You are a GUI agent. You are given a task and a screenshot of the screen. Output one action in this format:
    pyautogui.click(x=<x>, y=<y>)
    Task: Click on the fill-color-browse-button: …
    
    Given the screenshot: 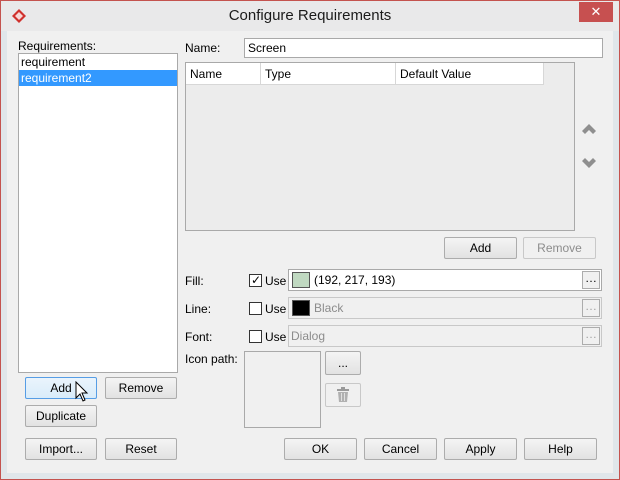 What is the action you would take?
    pyautogui.click(x=591, y=280)
    